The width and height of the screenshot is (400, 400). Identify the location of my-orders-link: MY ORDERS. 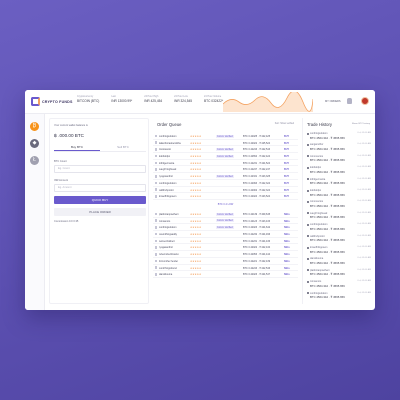
(333, 101).